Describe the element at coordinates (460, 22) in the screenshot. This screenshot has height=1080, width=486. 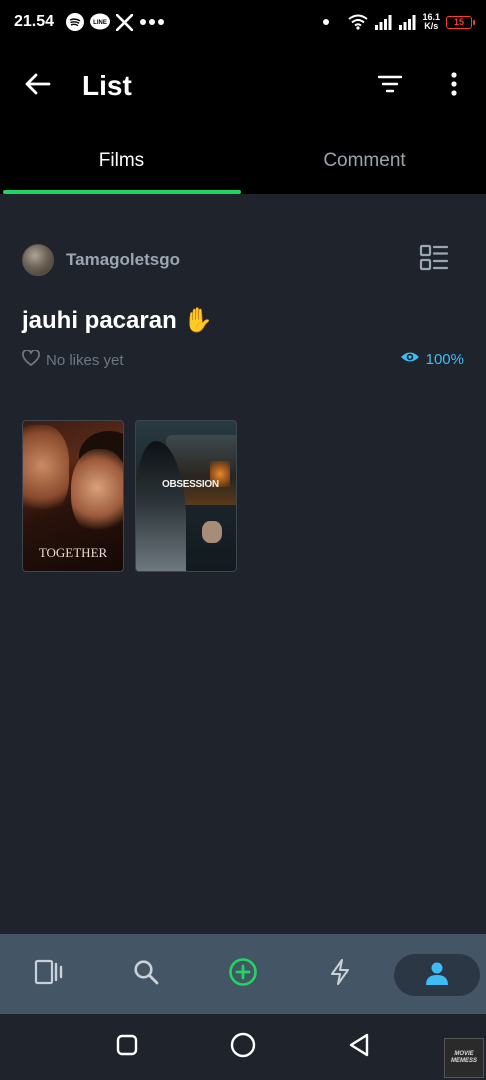
I see `battery-icon: 15` at that location.